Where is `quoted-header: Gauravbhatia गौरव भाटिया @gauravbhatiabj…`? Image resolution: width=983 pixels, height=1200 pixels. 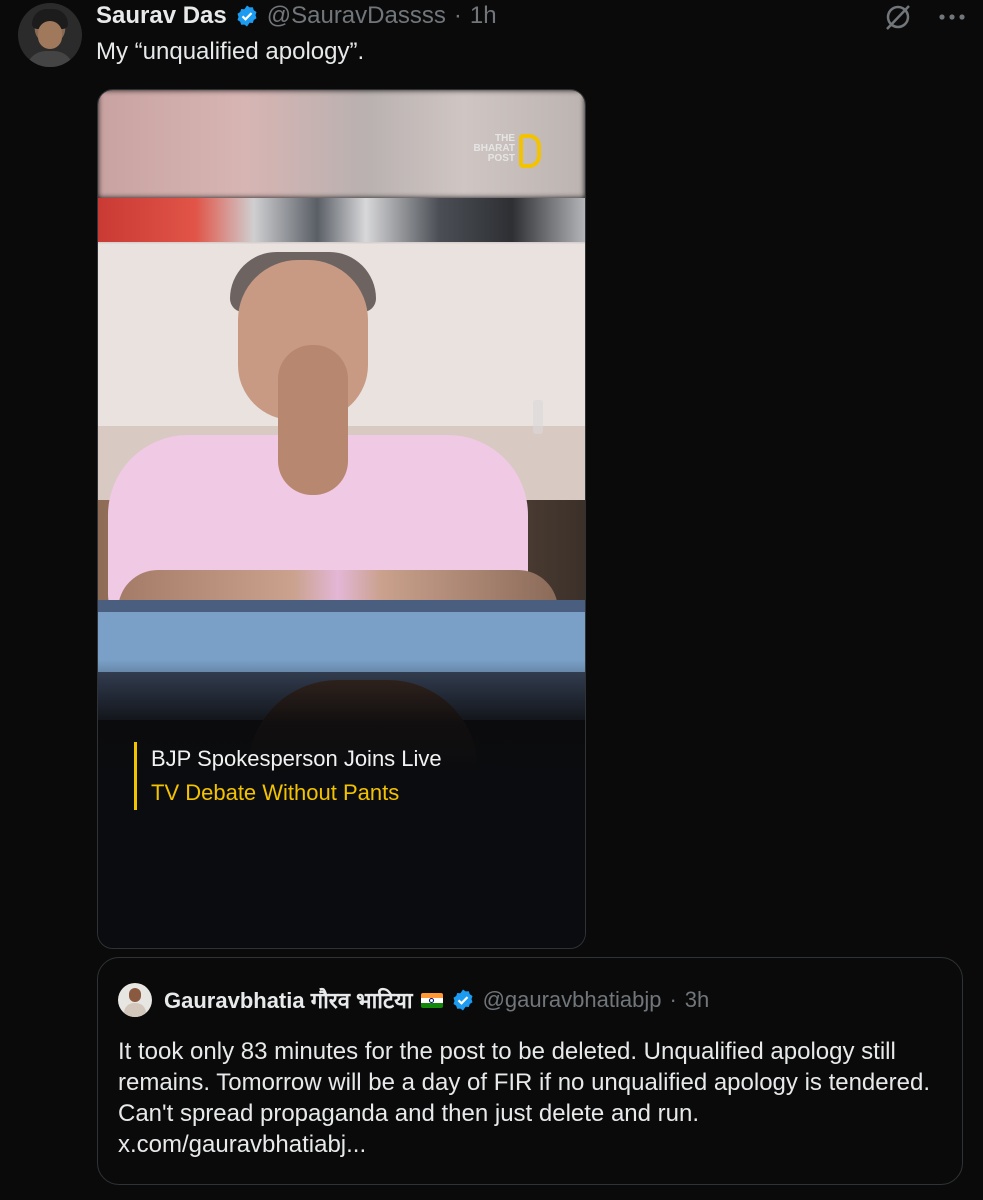 quoted-header: Gauravbhatia गौरव भाटिया @gauravbhatiabj… is located at coordinates (413, 1000).